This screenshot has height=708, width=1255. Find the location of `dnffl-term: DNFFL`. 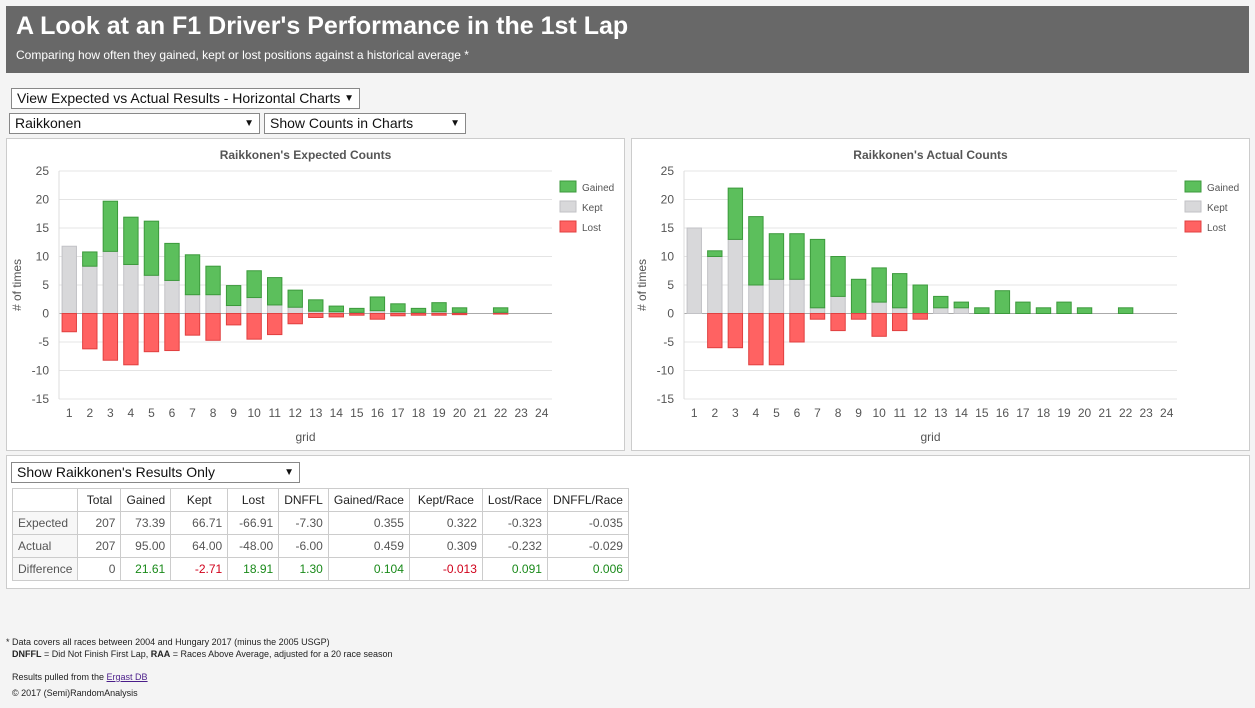

dnffl-term: DNFFL is located at coordinates (27, 654).